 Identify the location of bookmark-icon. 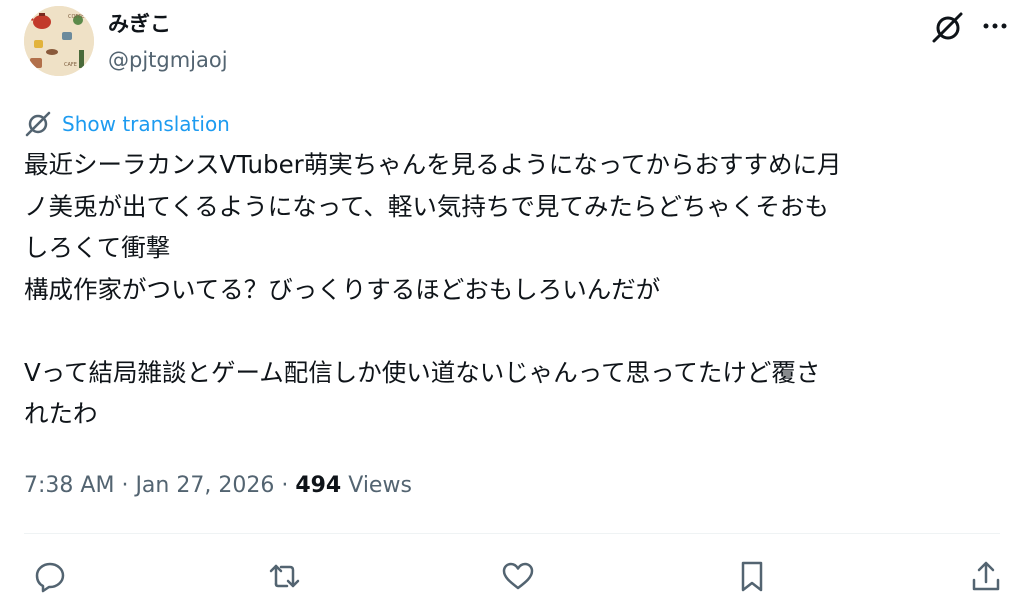
(752, 576).